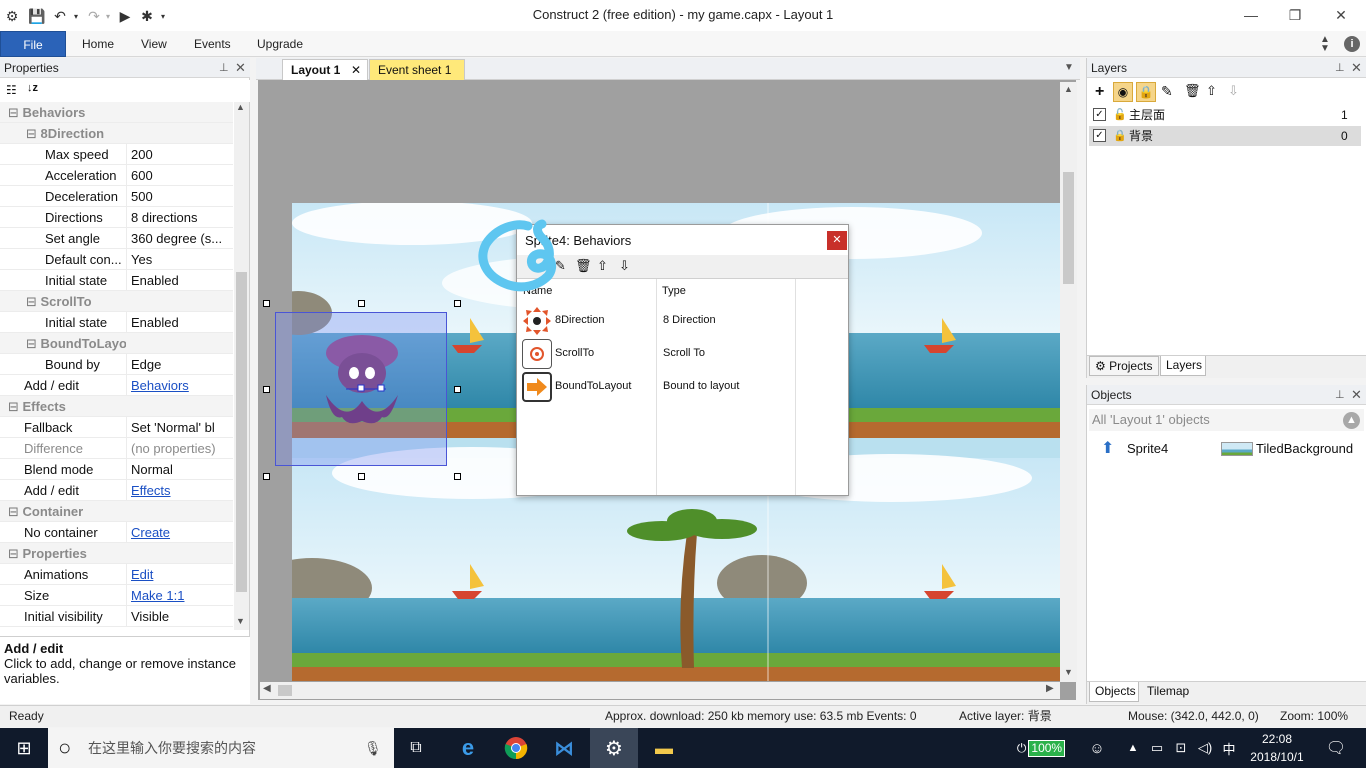  What do you see at coordinates (179, 364) in the screenshot?
I see `property-value: Edge` at bounding box center [179, 364].